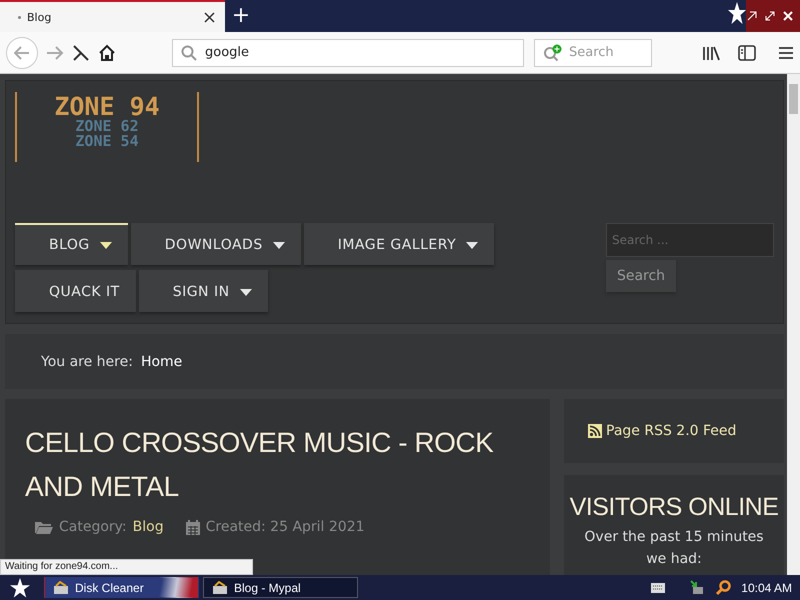 Image resolution: width=800 pixels, height=600 pixels. What do you see at coordinates (674, 548) in the screenshot?
I see `visitors-text: Over the past 15 minutes we had:` at bounding box center [674, 548].